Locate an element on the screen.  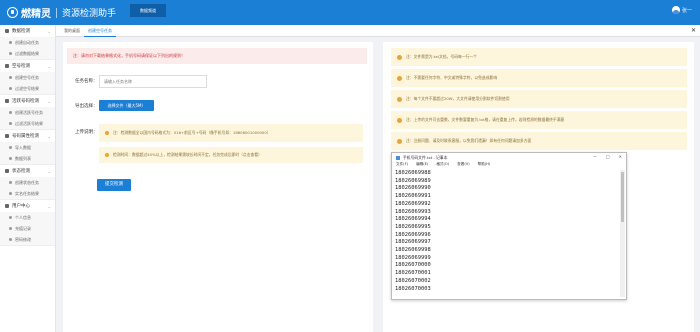
notepad-menu-item: 格式(O) is located at coordinates (442, 165).